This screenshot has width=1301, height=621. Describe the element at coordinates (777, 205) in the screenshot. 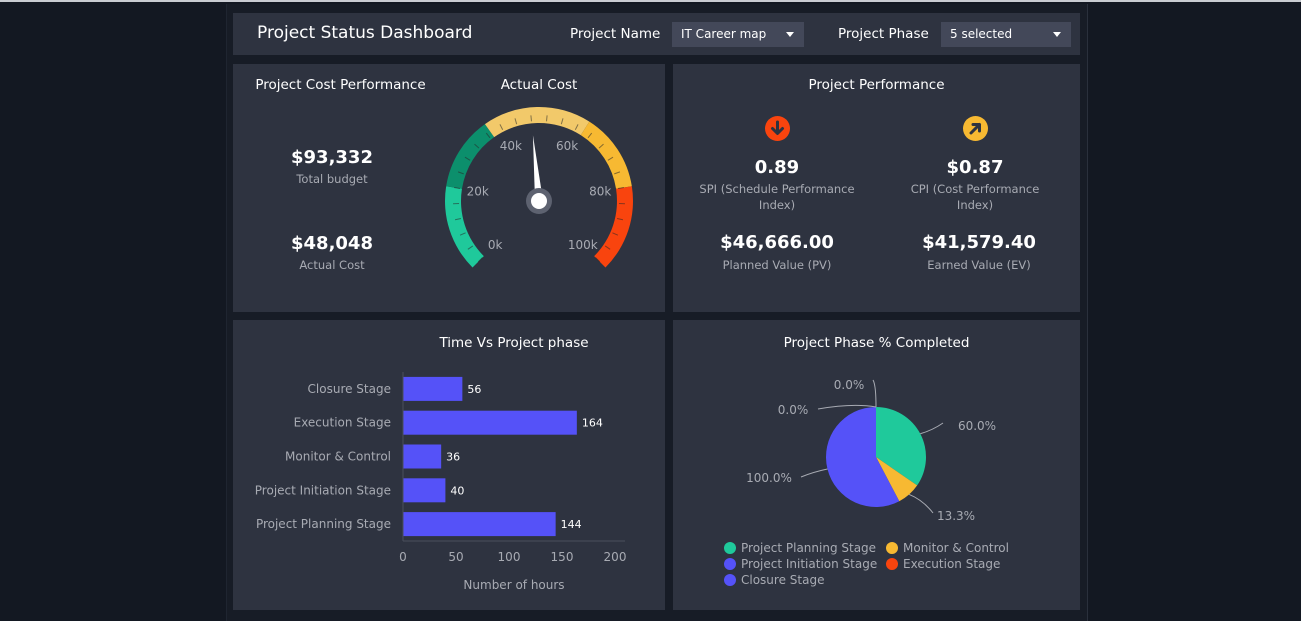

I see `spi-label-line2: Index)` at that location.